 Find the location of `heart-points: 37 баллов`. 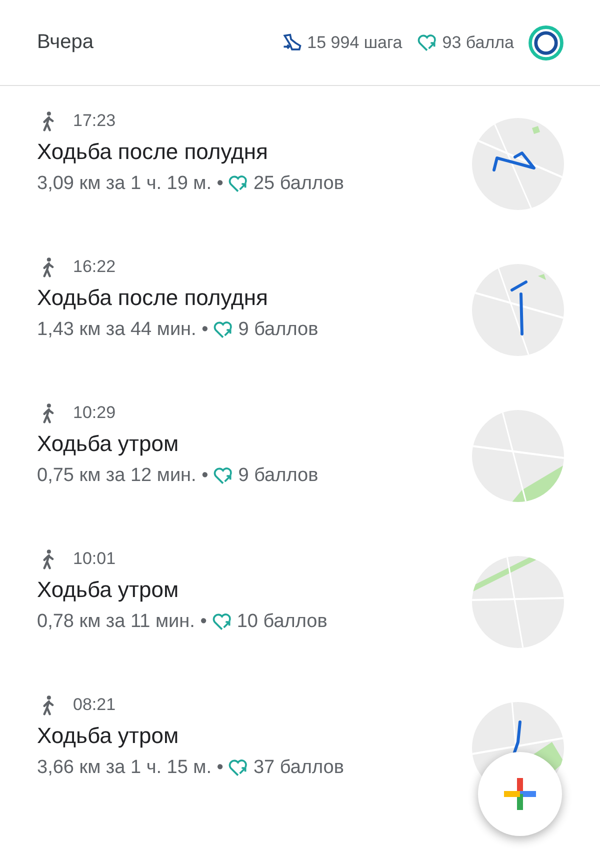

heart-points: 37 баллов is located at coordinates (298, 768).